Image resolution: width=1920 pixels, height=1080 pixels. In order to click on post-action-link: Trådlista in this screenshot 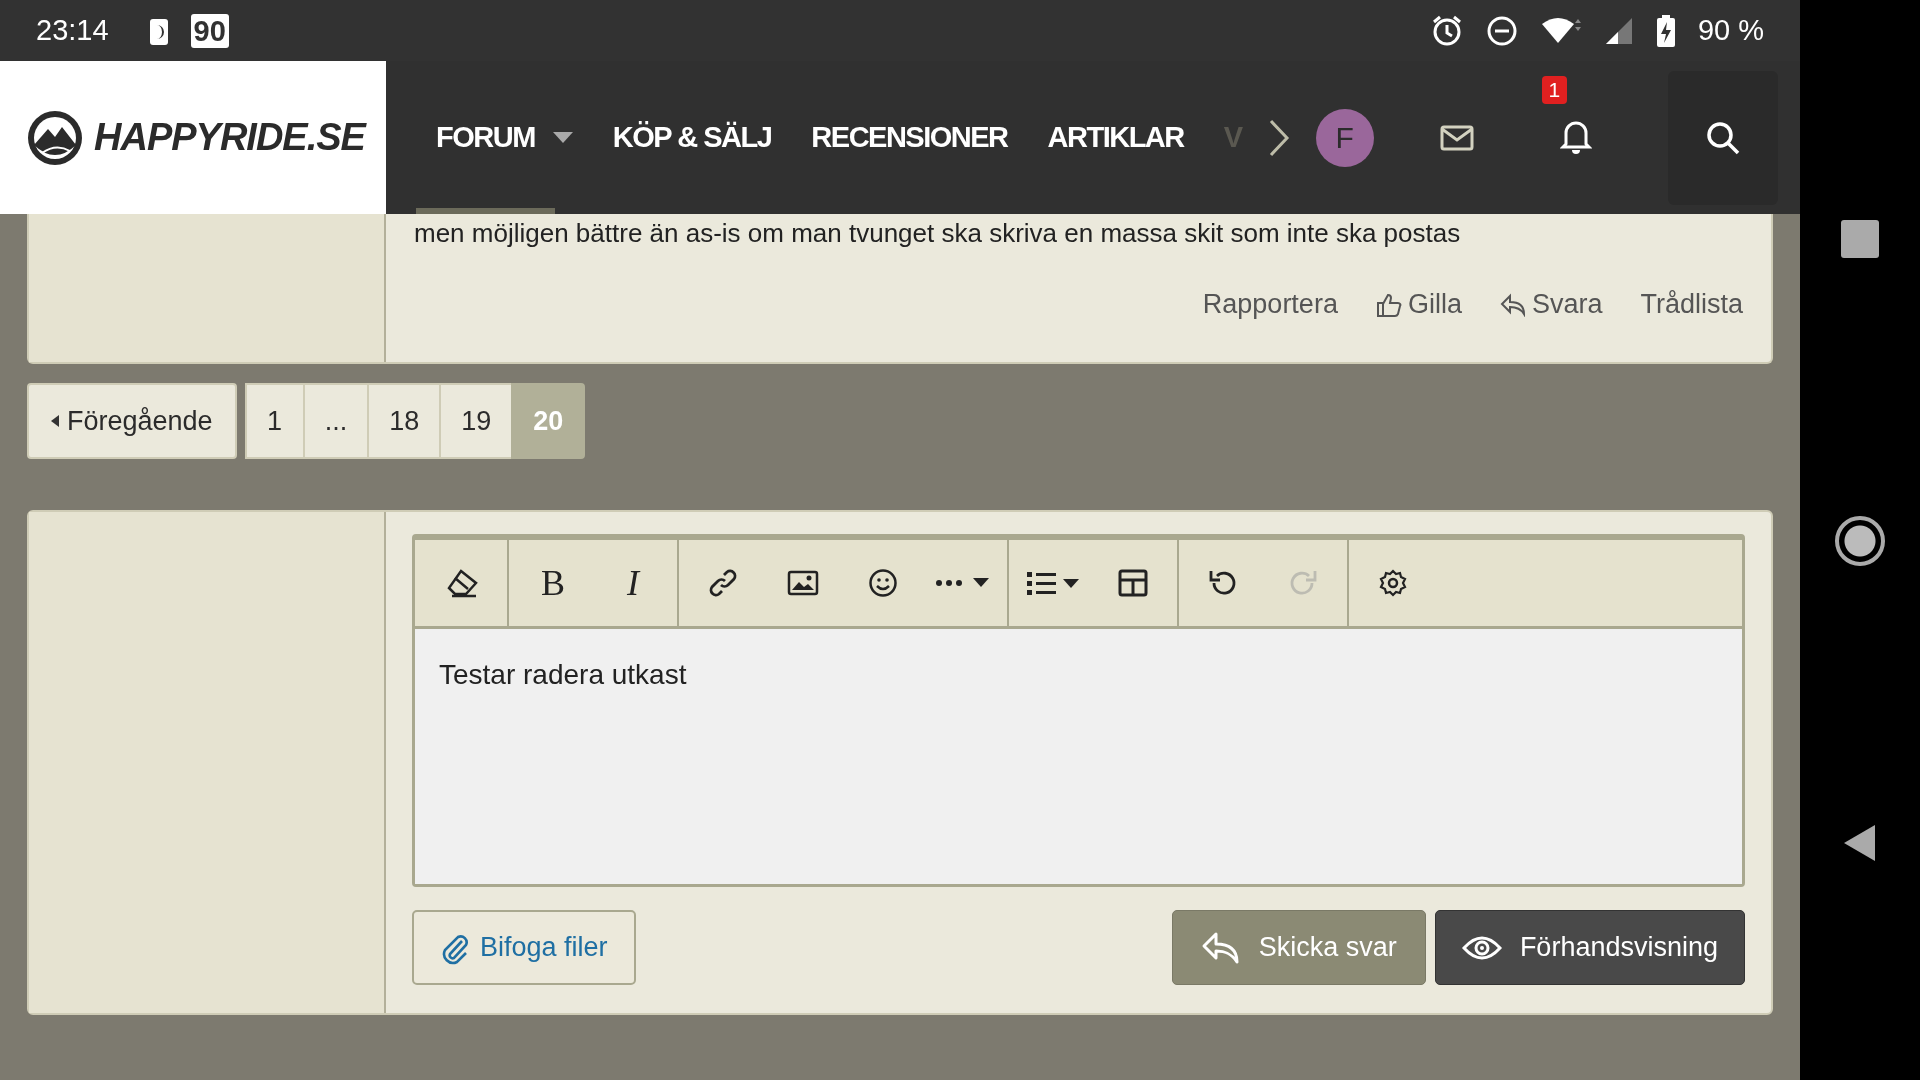, I will do `click(1691, 304)`.